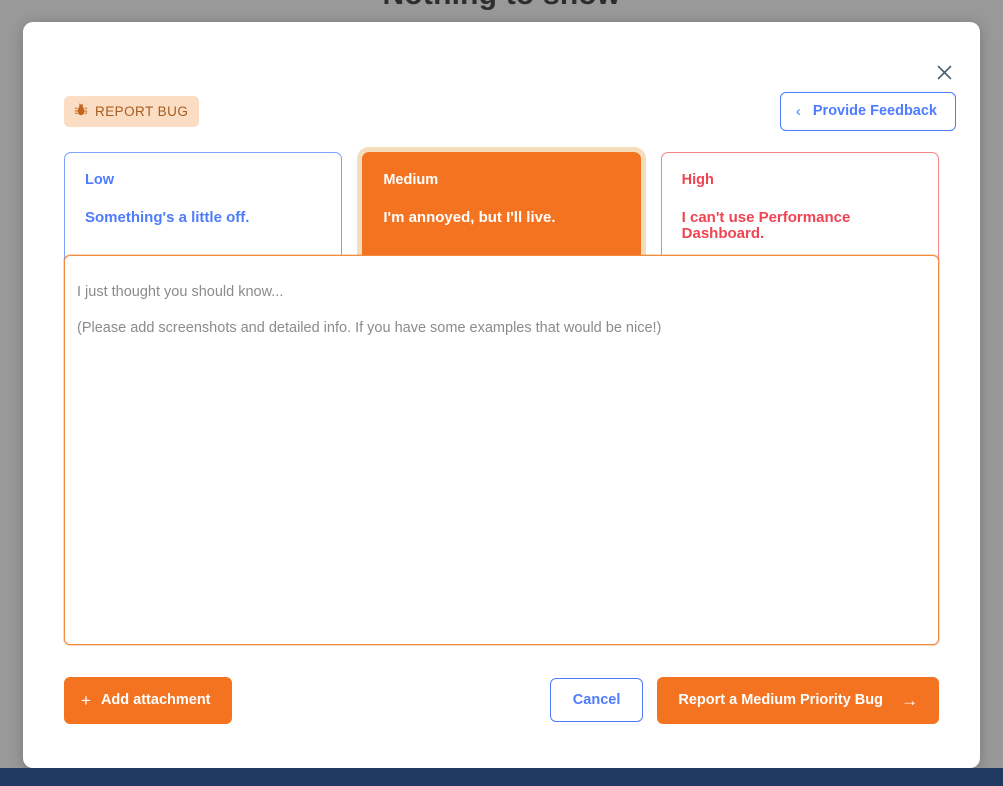  I want to click on severity-high-description: I can't use Performance Dashboard., so click(766, 225).